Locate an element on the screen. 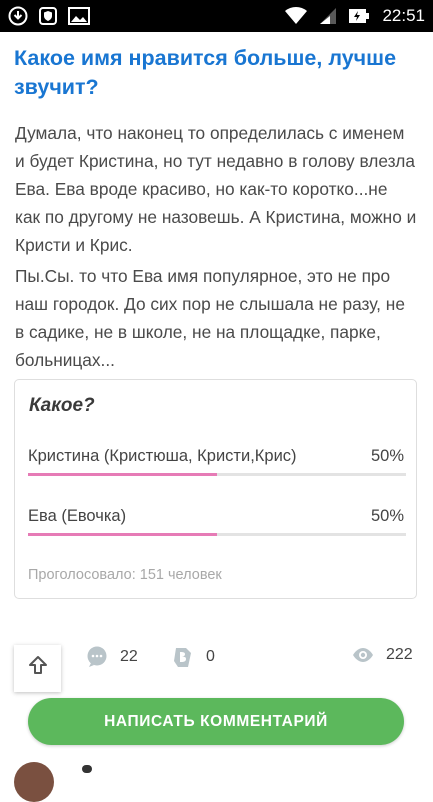 The width and height of the screenshot is (433, 802). views-count-value: 222 is located at coordinates (399, 654).